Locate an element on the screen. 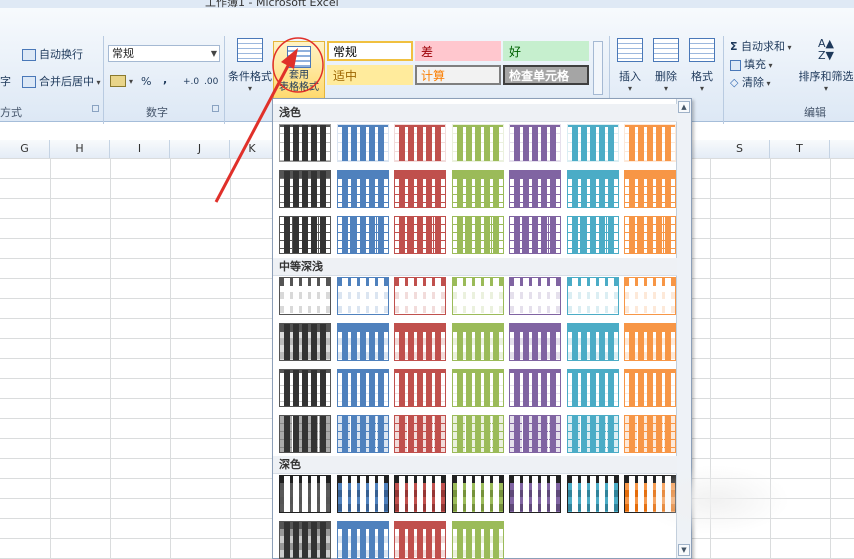 The image size is (854, 559). cell-styles-scroll is located at coordinates (598, 68).